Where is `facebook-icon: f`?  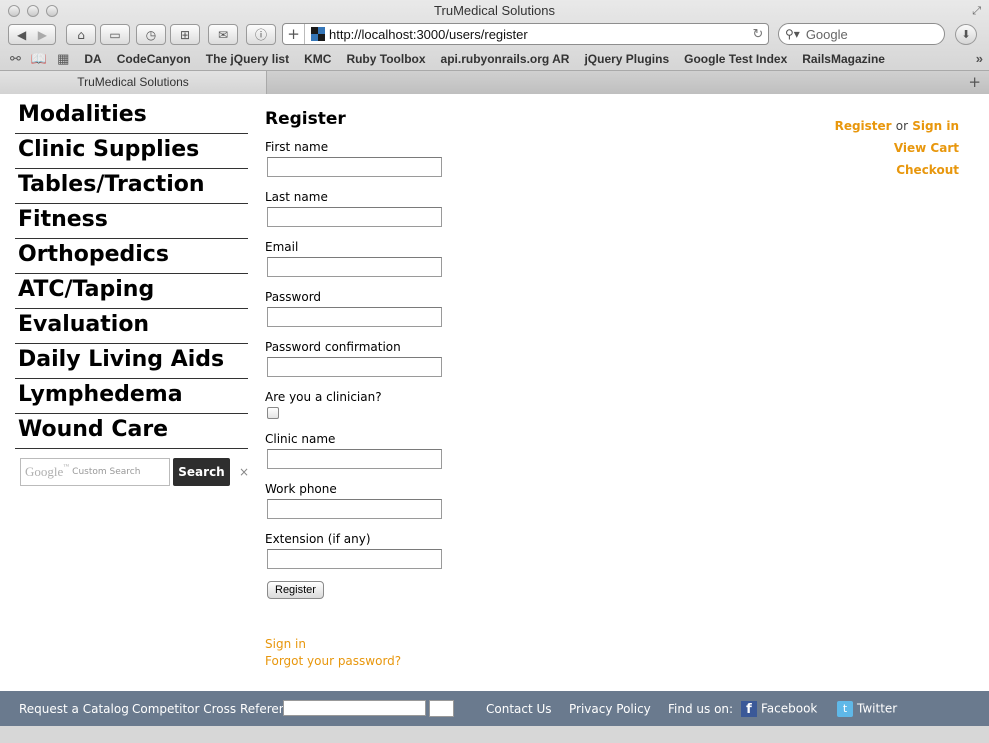 facebook-icon: f is located at coordinates (749, 708).